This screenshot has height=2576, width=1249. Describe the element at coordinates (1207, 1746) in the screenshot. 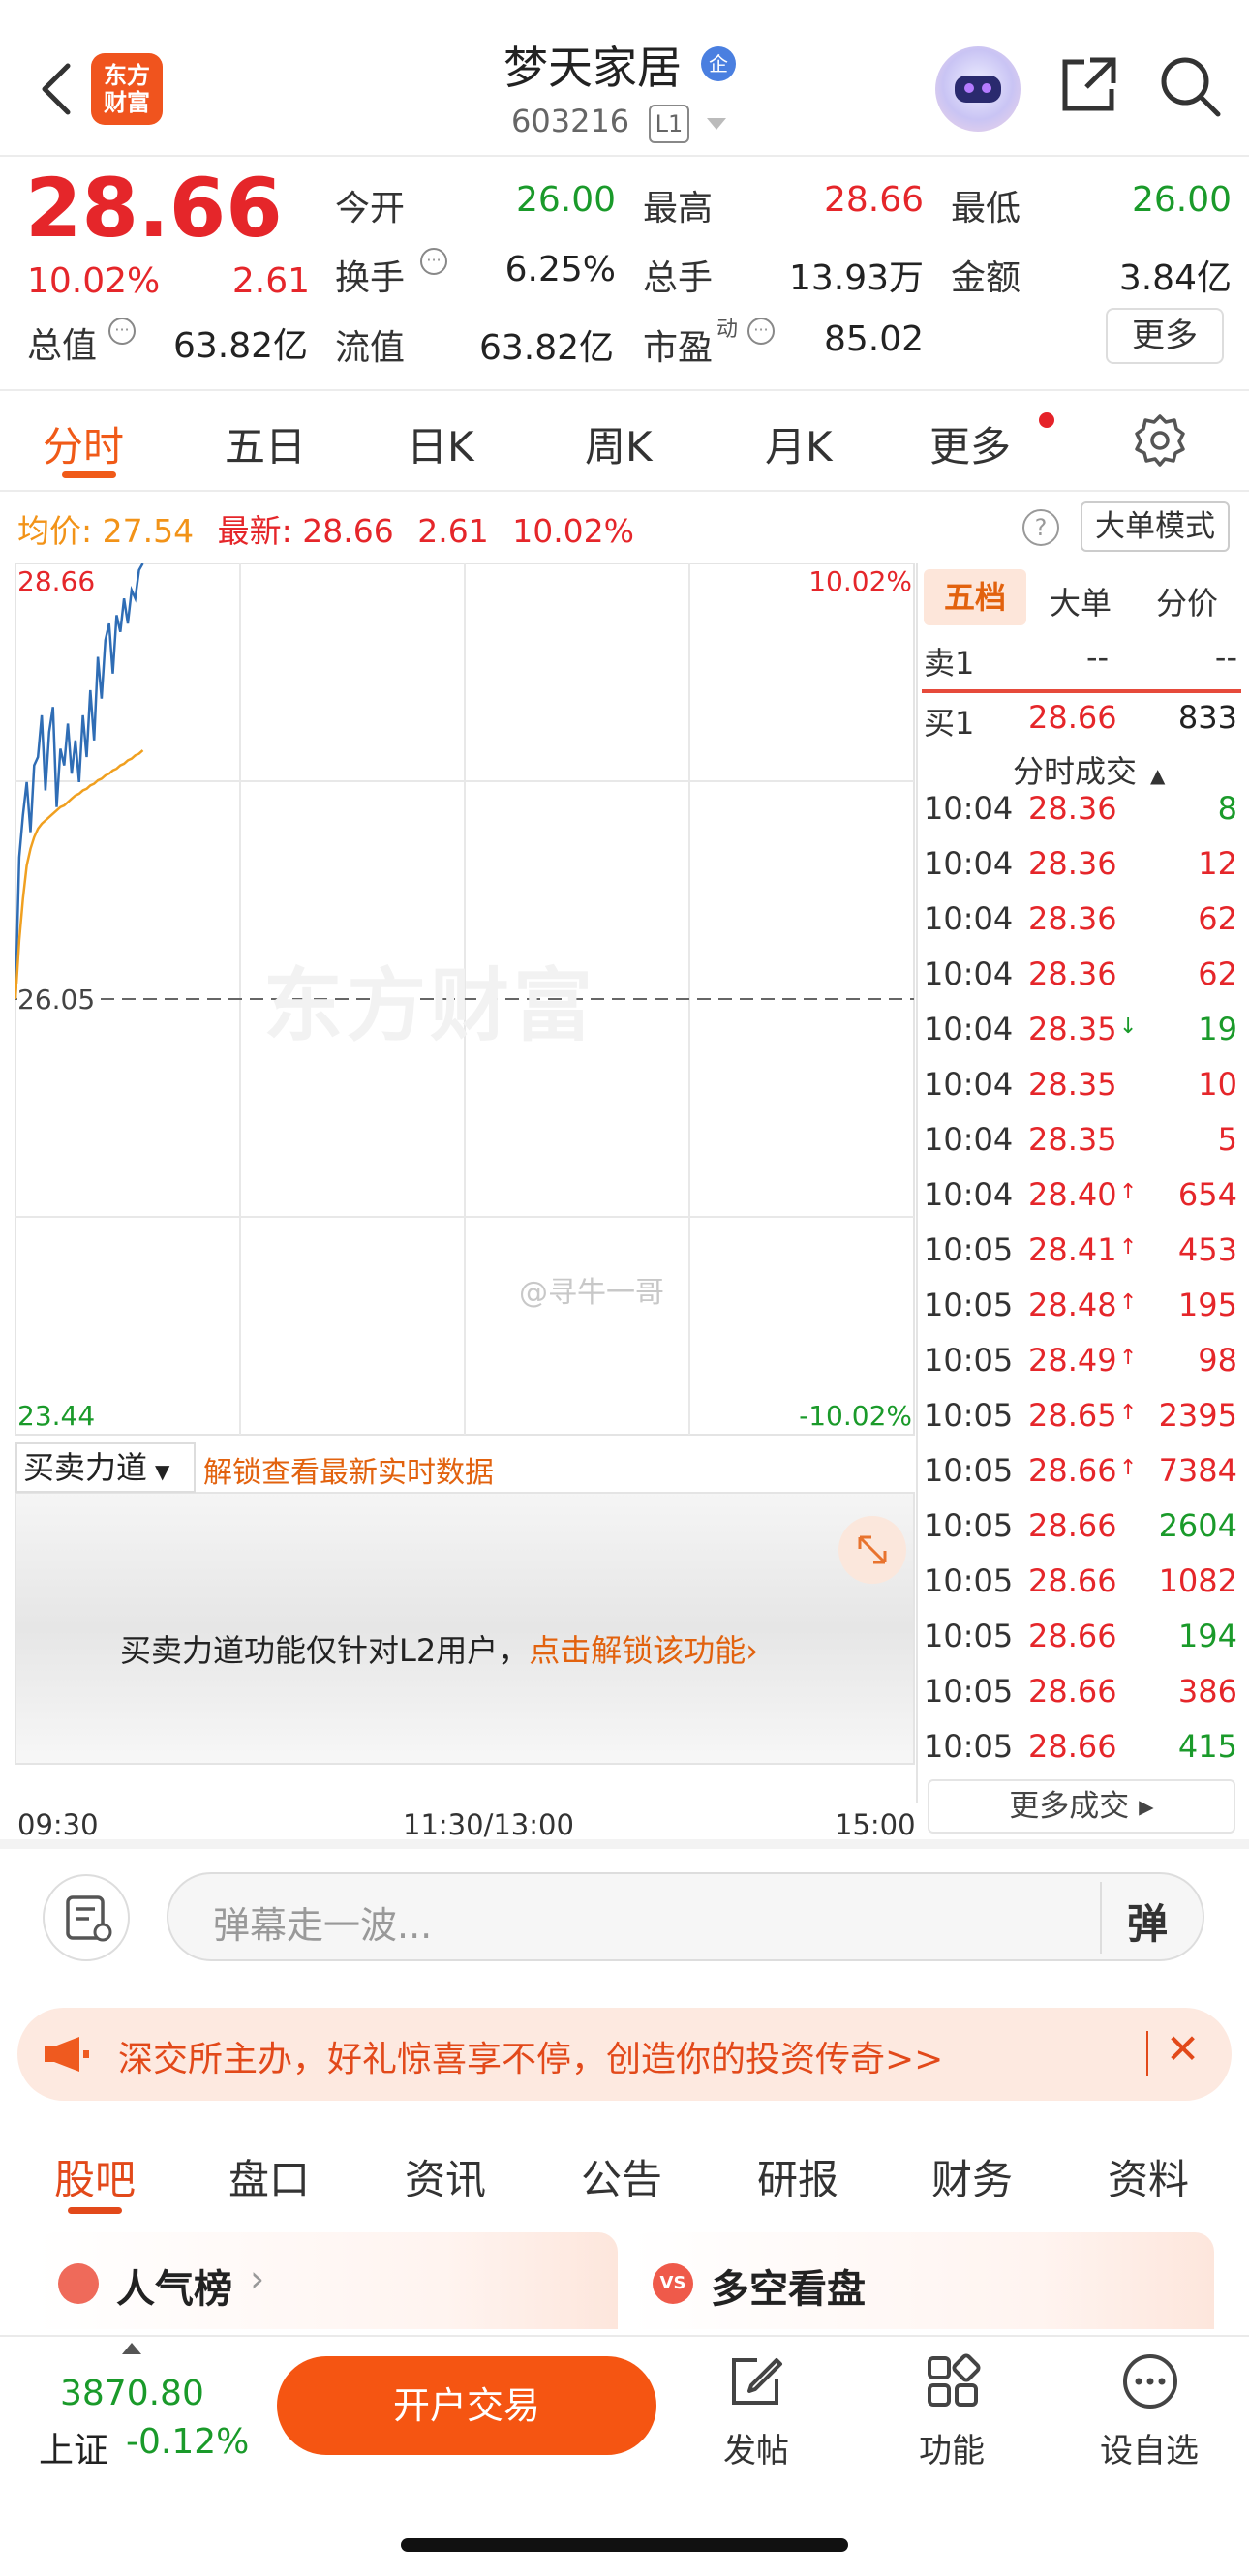

I see `trade-volume: 415` at that location.